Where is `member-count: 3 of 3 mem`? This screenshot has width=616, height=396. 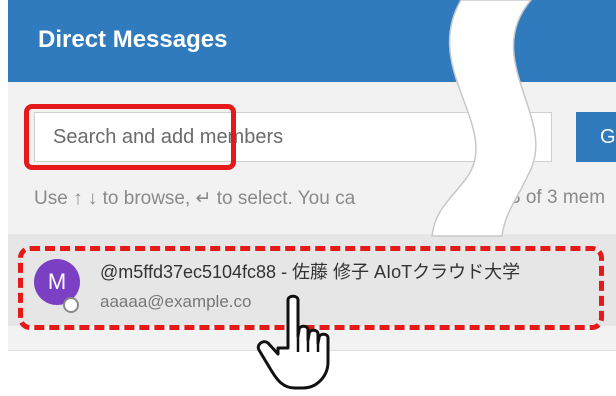 member-count: 3 of 3 mem is located at coordinates (558, 197).